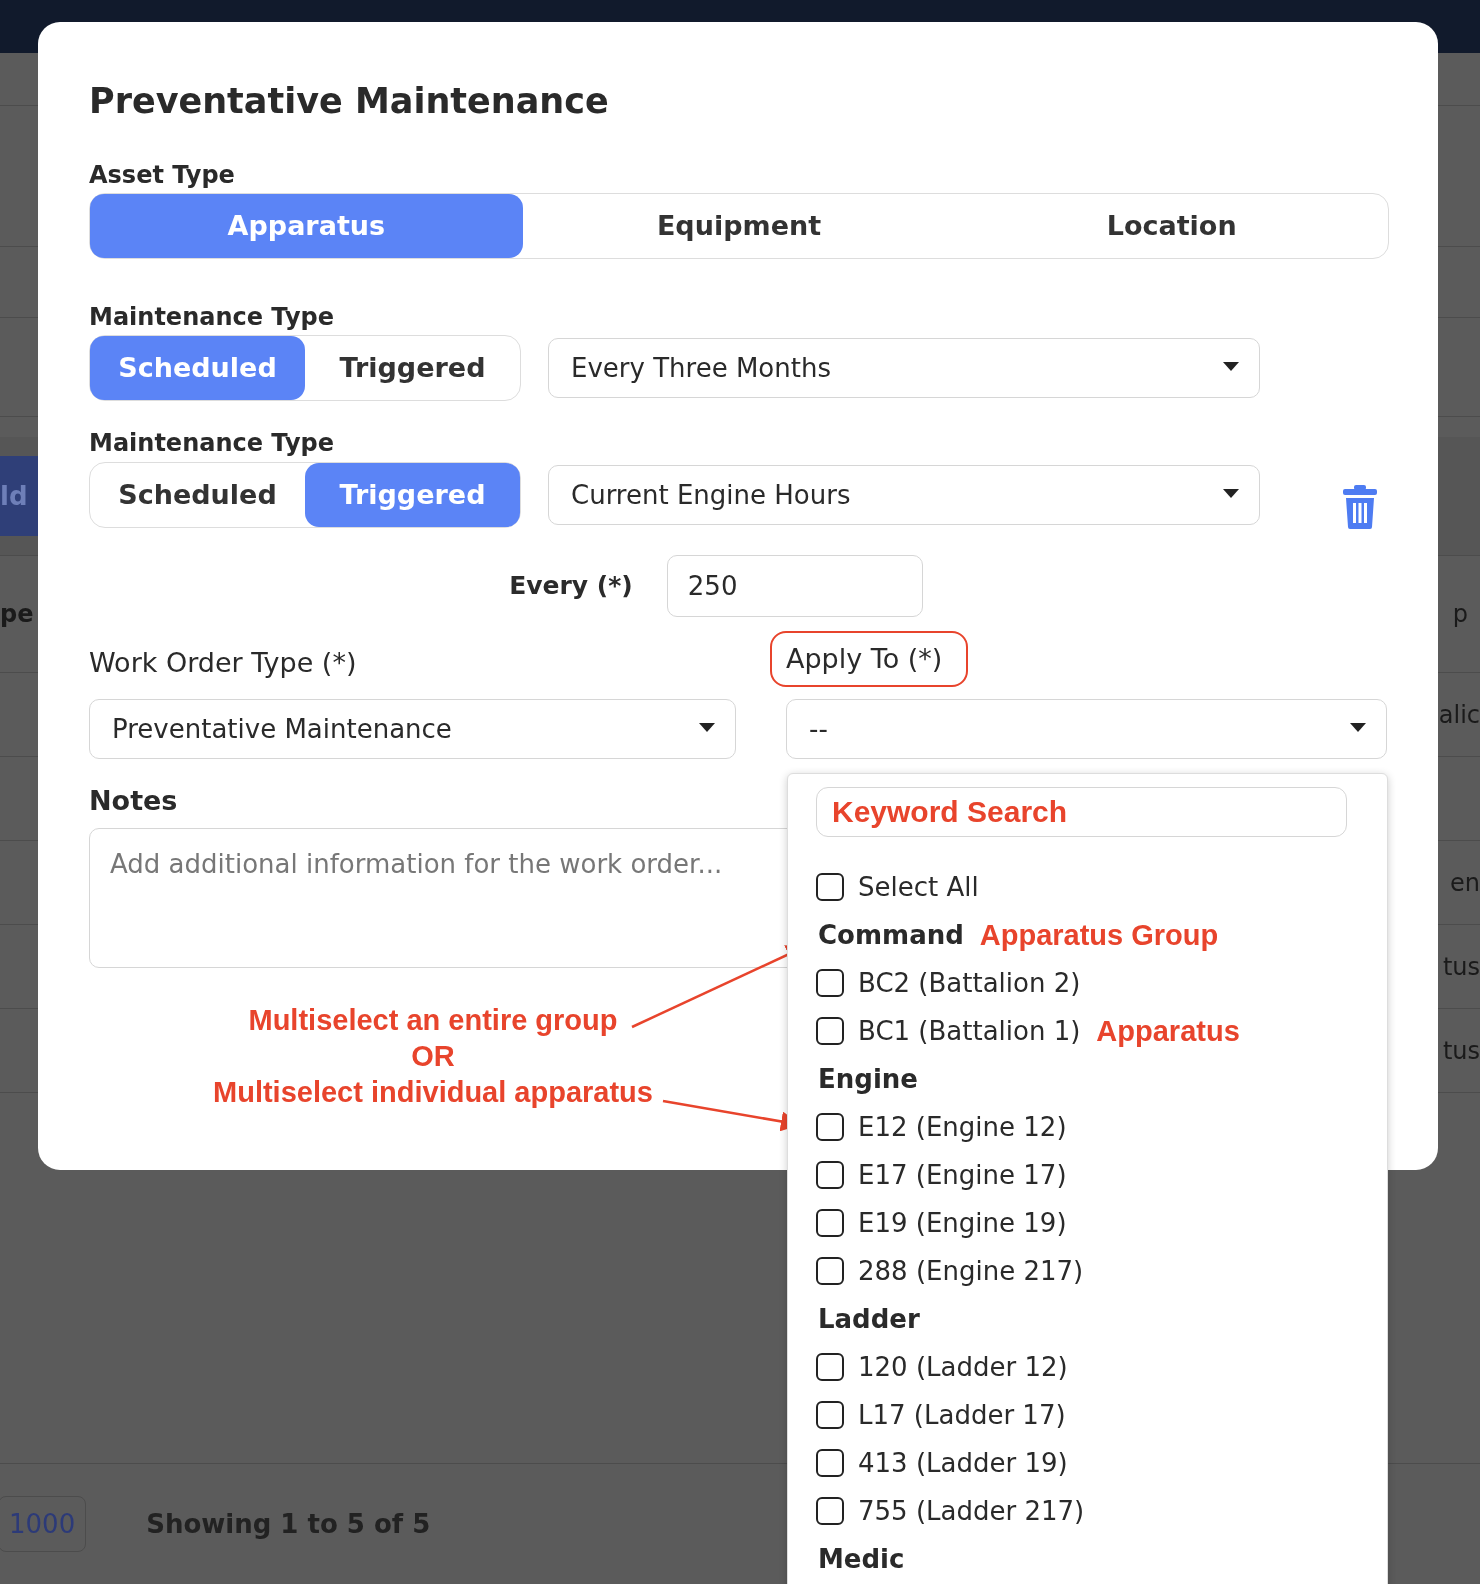 This screenshot has height=1584, width=1480. Describe the element at coordinates (962, 1175) in the screenshot. I see `option-label: E17 (Engine 17)` at that location.